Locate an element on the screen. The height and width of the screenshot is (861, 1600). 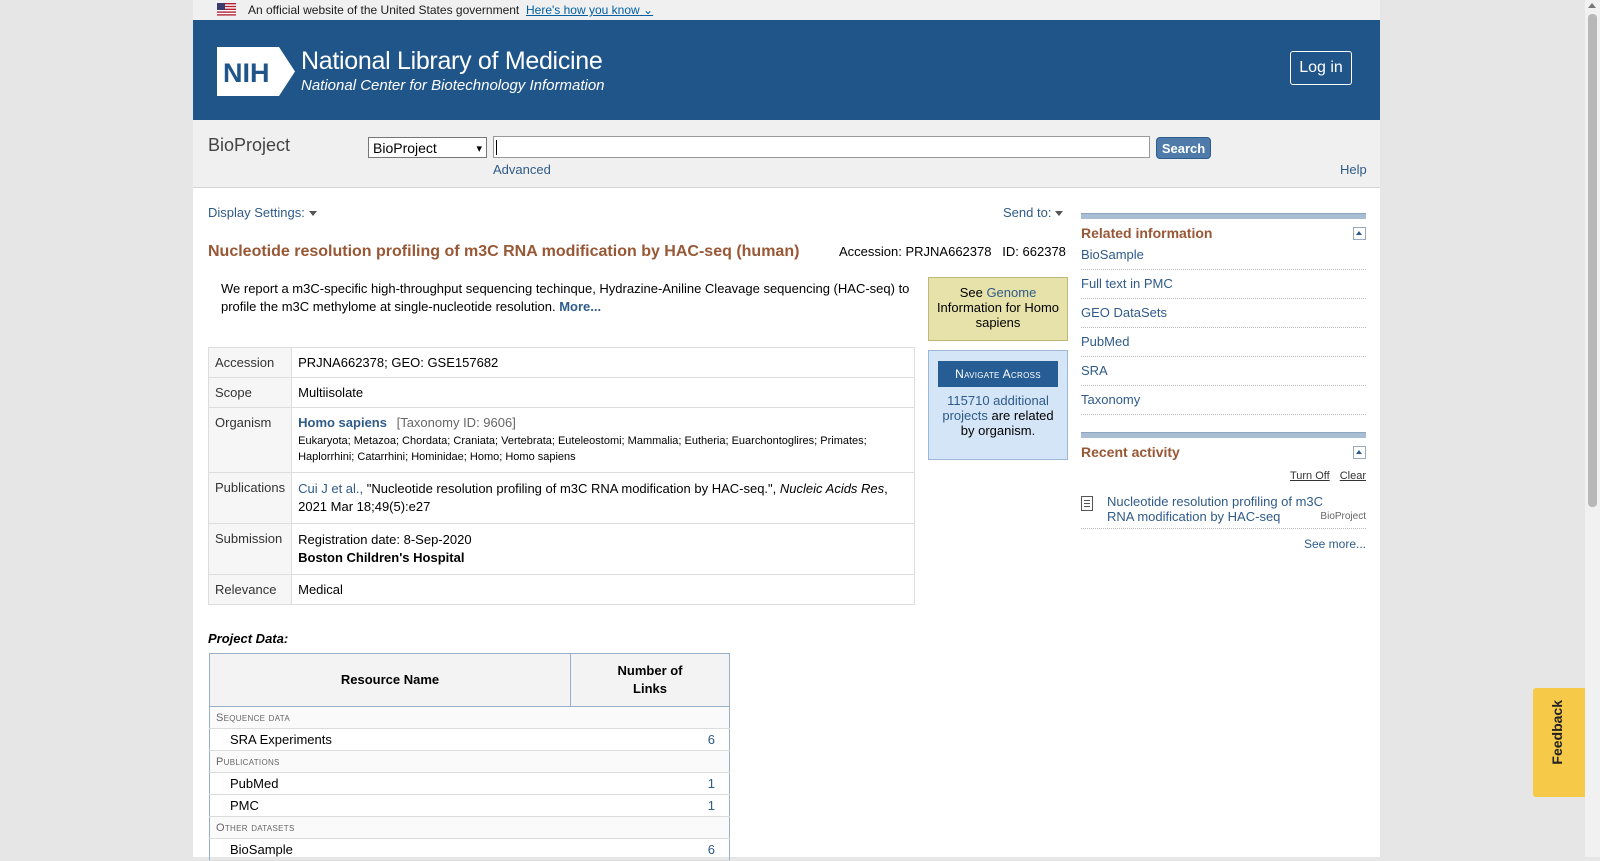
category-label: Publications is located at coordinates (469, 761).